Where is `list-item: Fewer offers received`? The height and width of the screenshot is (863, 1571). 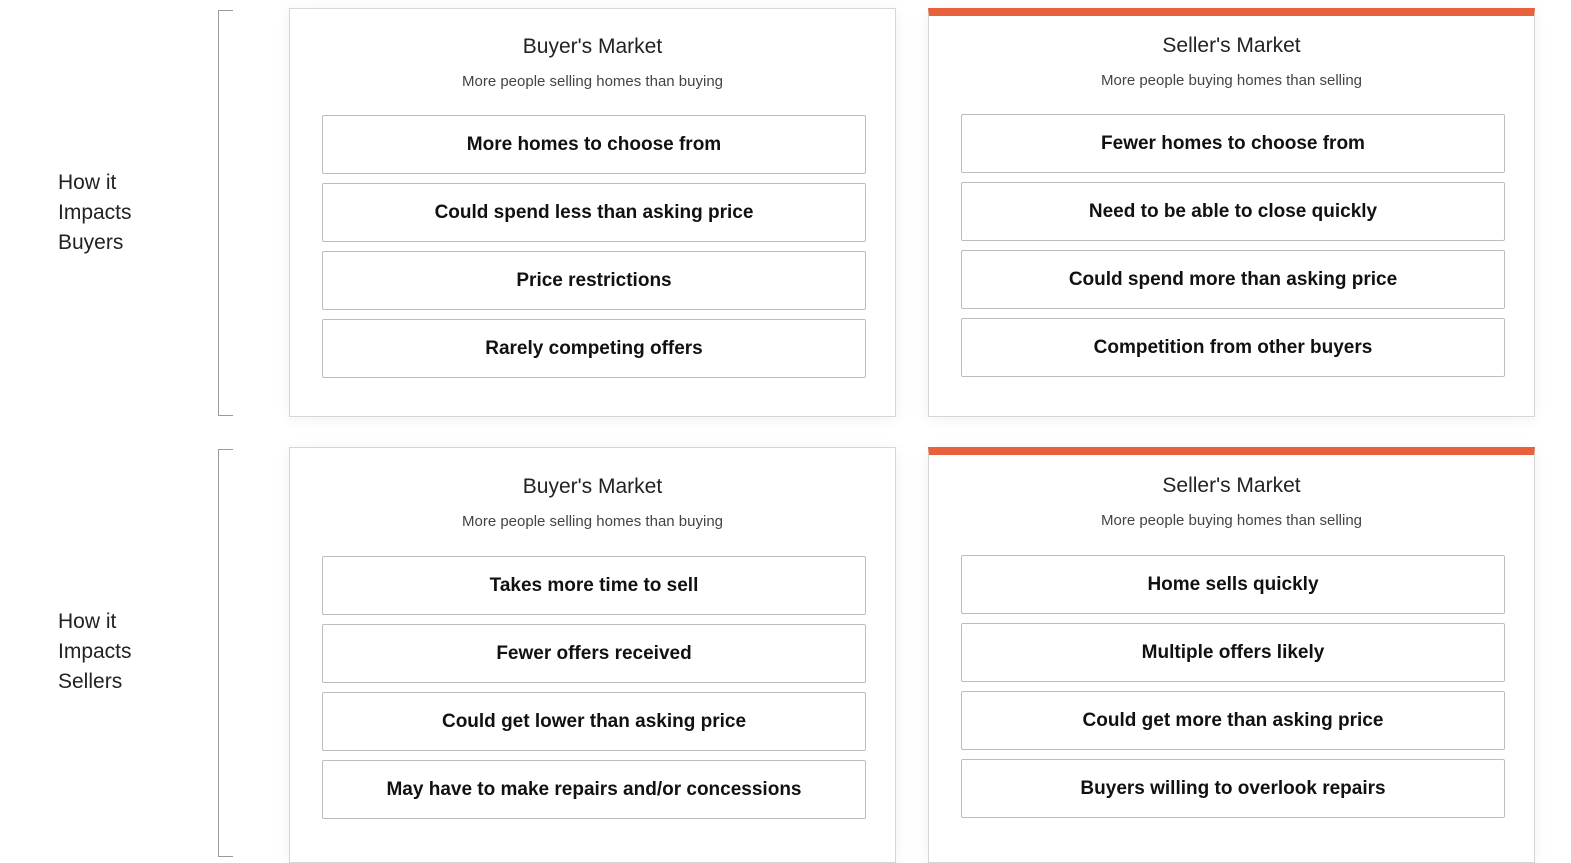 list-item: Fewer offers received is located at coordinates (594, 653).